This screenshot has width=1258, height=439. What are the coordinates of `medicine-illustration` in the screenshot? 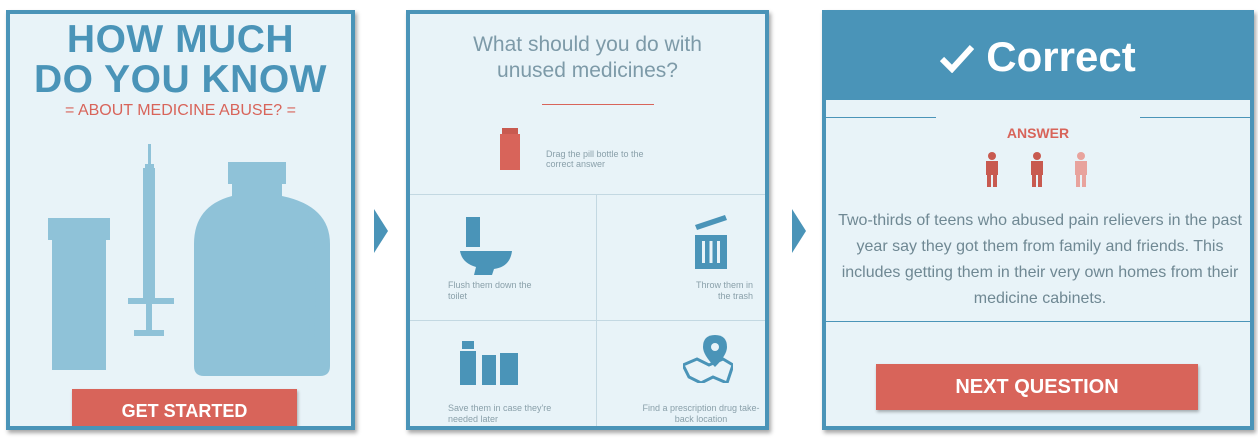 It's located at (189, 260).